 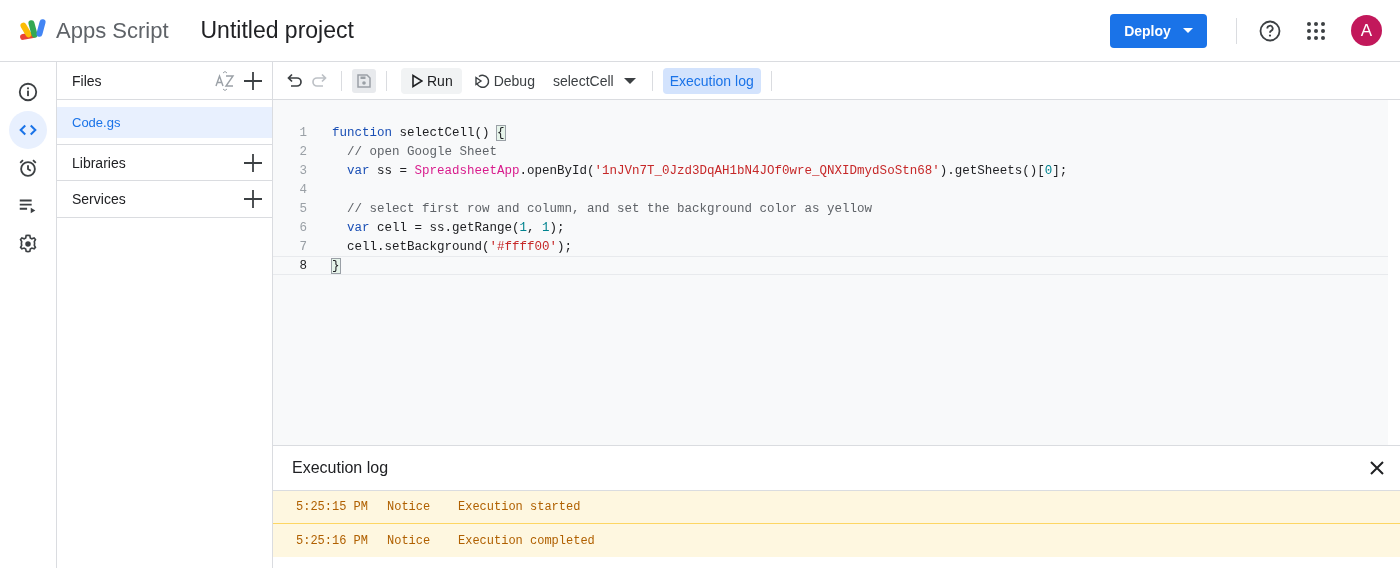 What do you see at coordinates (28, 168) in the screenshot?
I see `alarm-clock-icon` at bounding box center [28, 168].